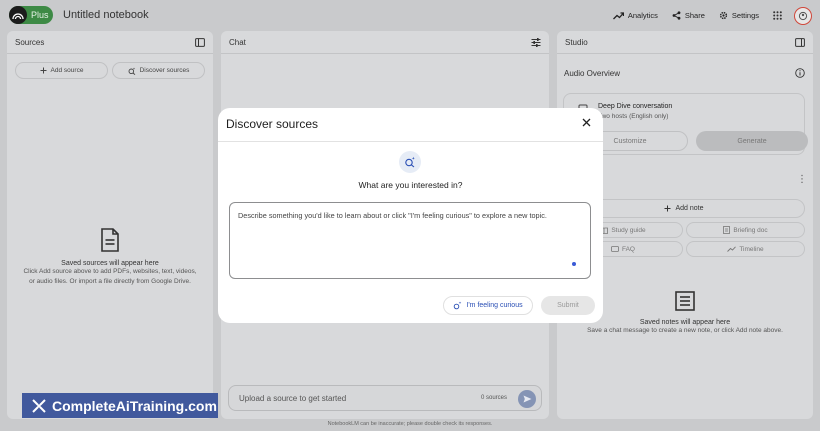  Describe the element at coordinates (777, 16) in the screenshot. I see `apps-grid-icon` at that location.